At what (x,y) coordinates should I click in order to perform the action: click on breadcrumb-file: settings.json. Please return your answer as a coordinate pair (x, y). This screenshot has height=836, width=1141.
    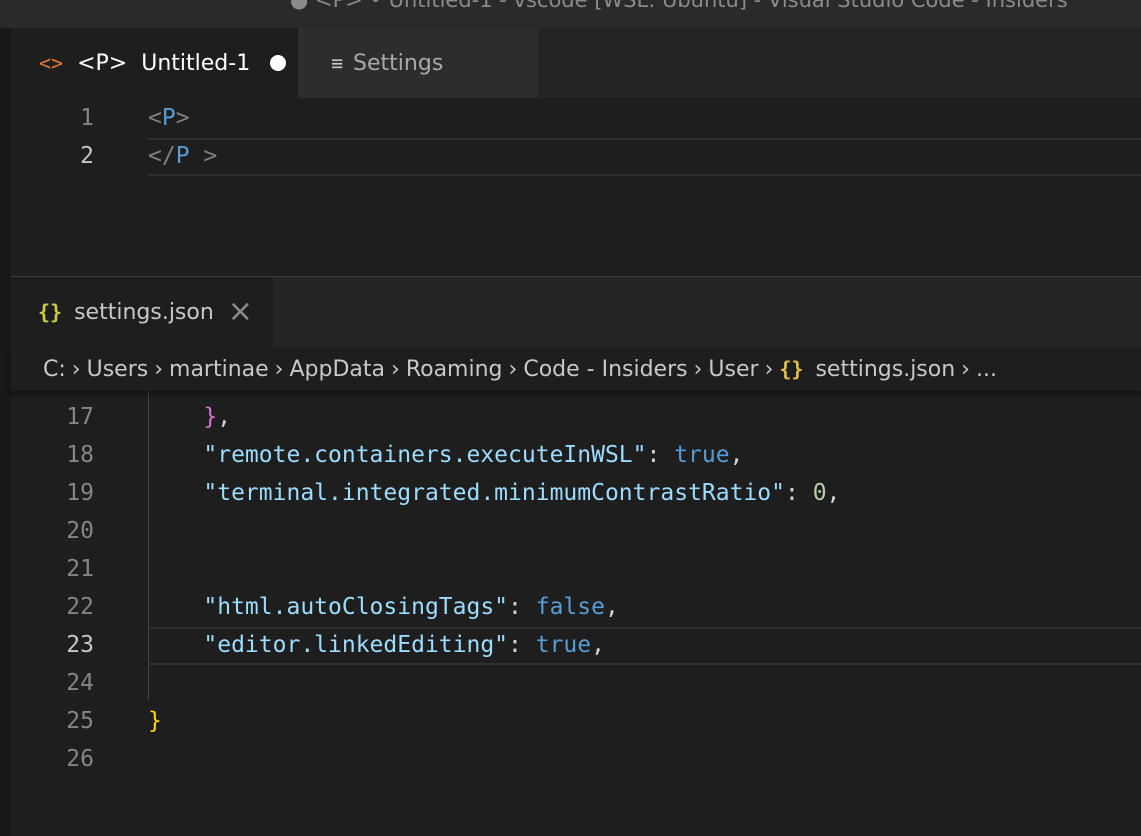
    Looking at the image, I should click on (885, 369).